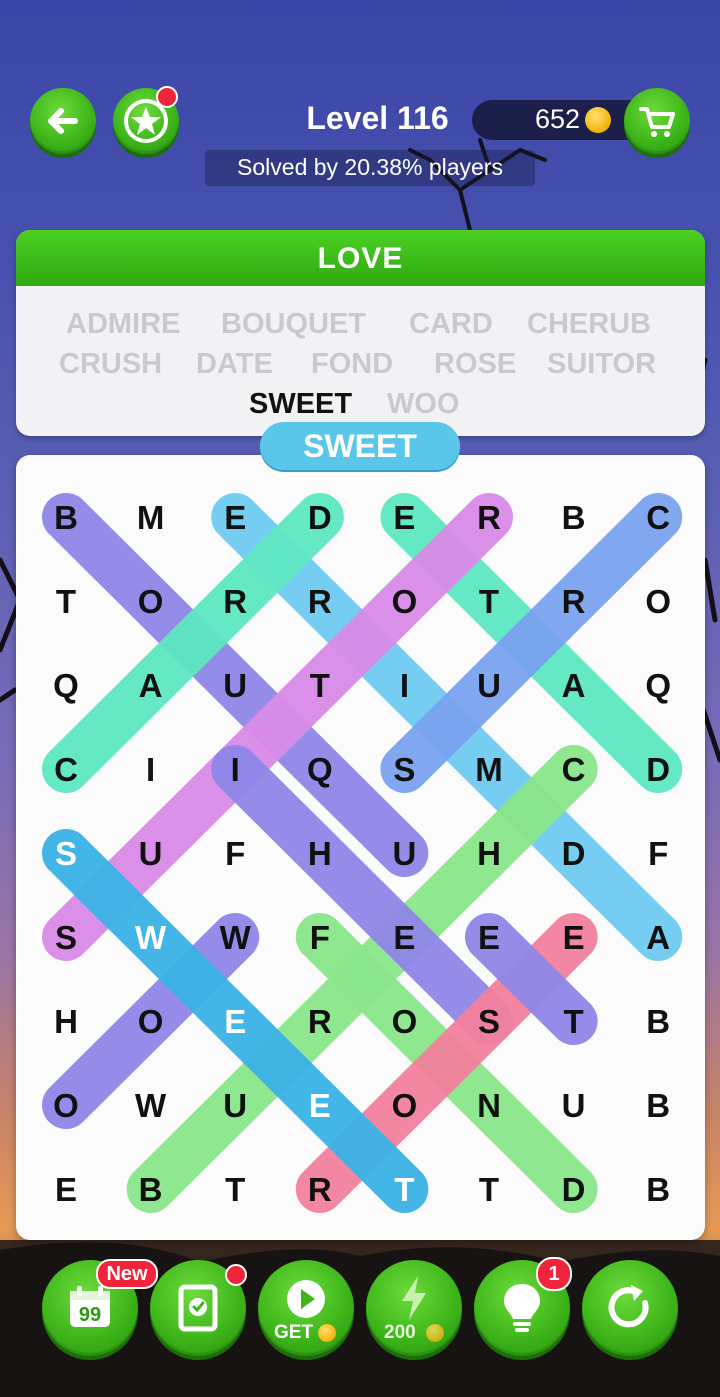 This screenshot has width=720, height=1397. What do you see at coordinates (90, 1315) in the screenshot?
I see `svg-text: 99` at bounding box center [90, 1315].